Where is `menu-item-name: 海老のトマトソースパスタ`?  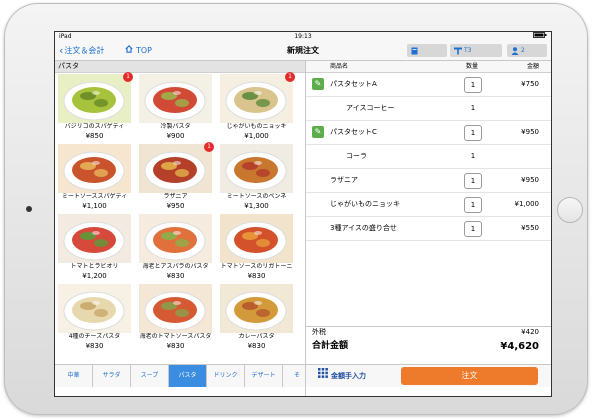
menu-item-name: 海老のトマトソースパスタ is located at coordinates (175, 336).